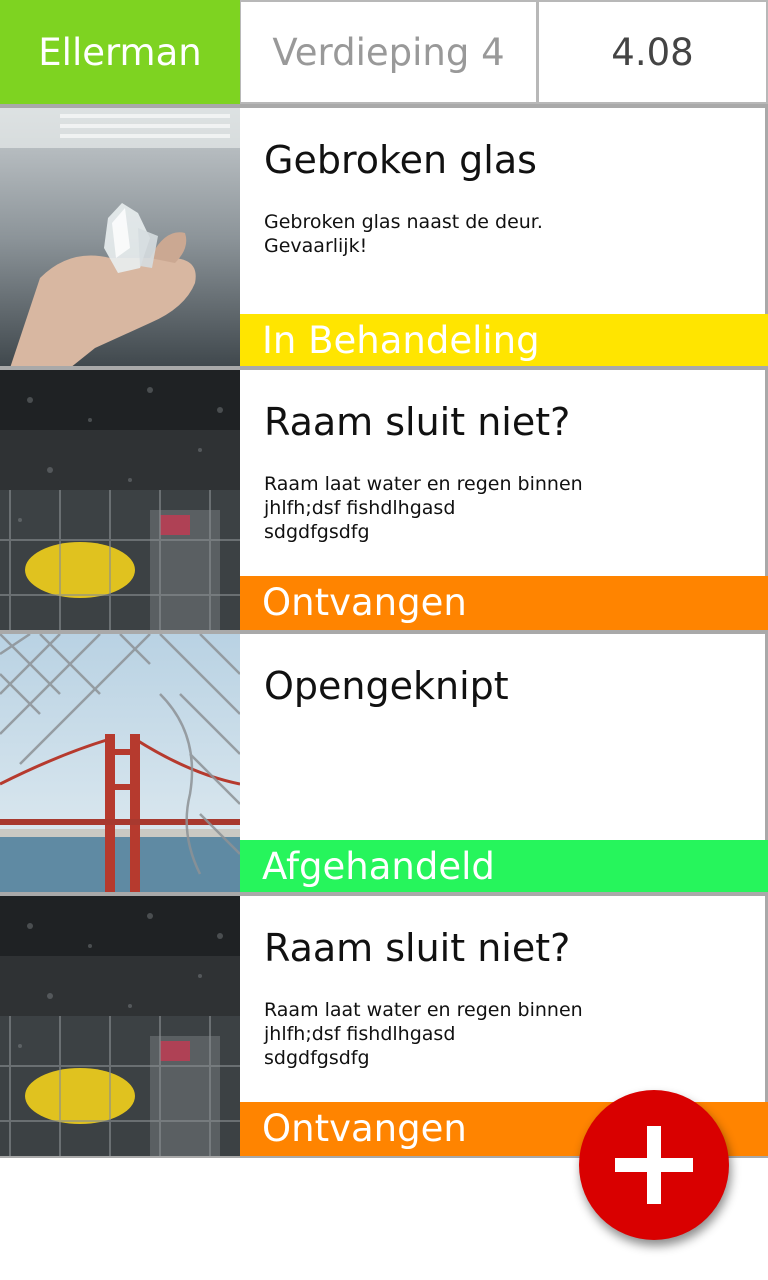 Image resolution: width=768 pixels, height=1280 pixels. I want to click on fence-bridge-photo, so click(120, 764).